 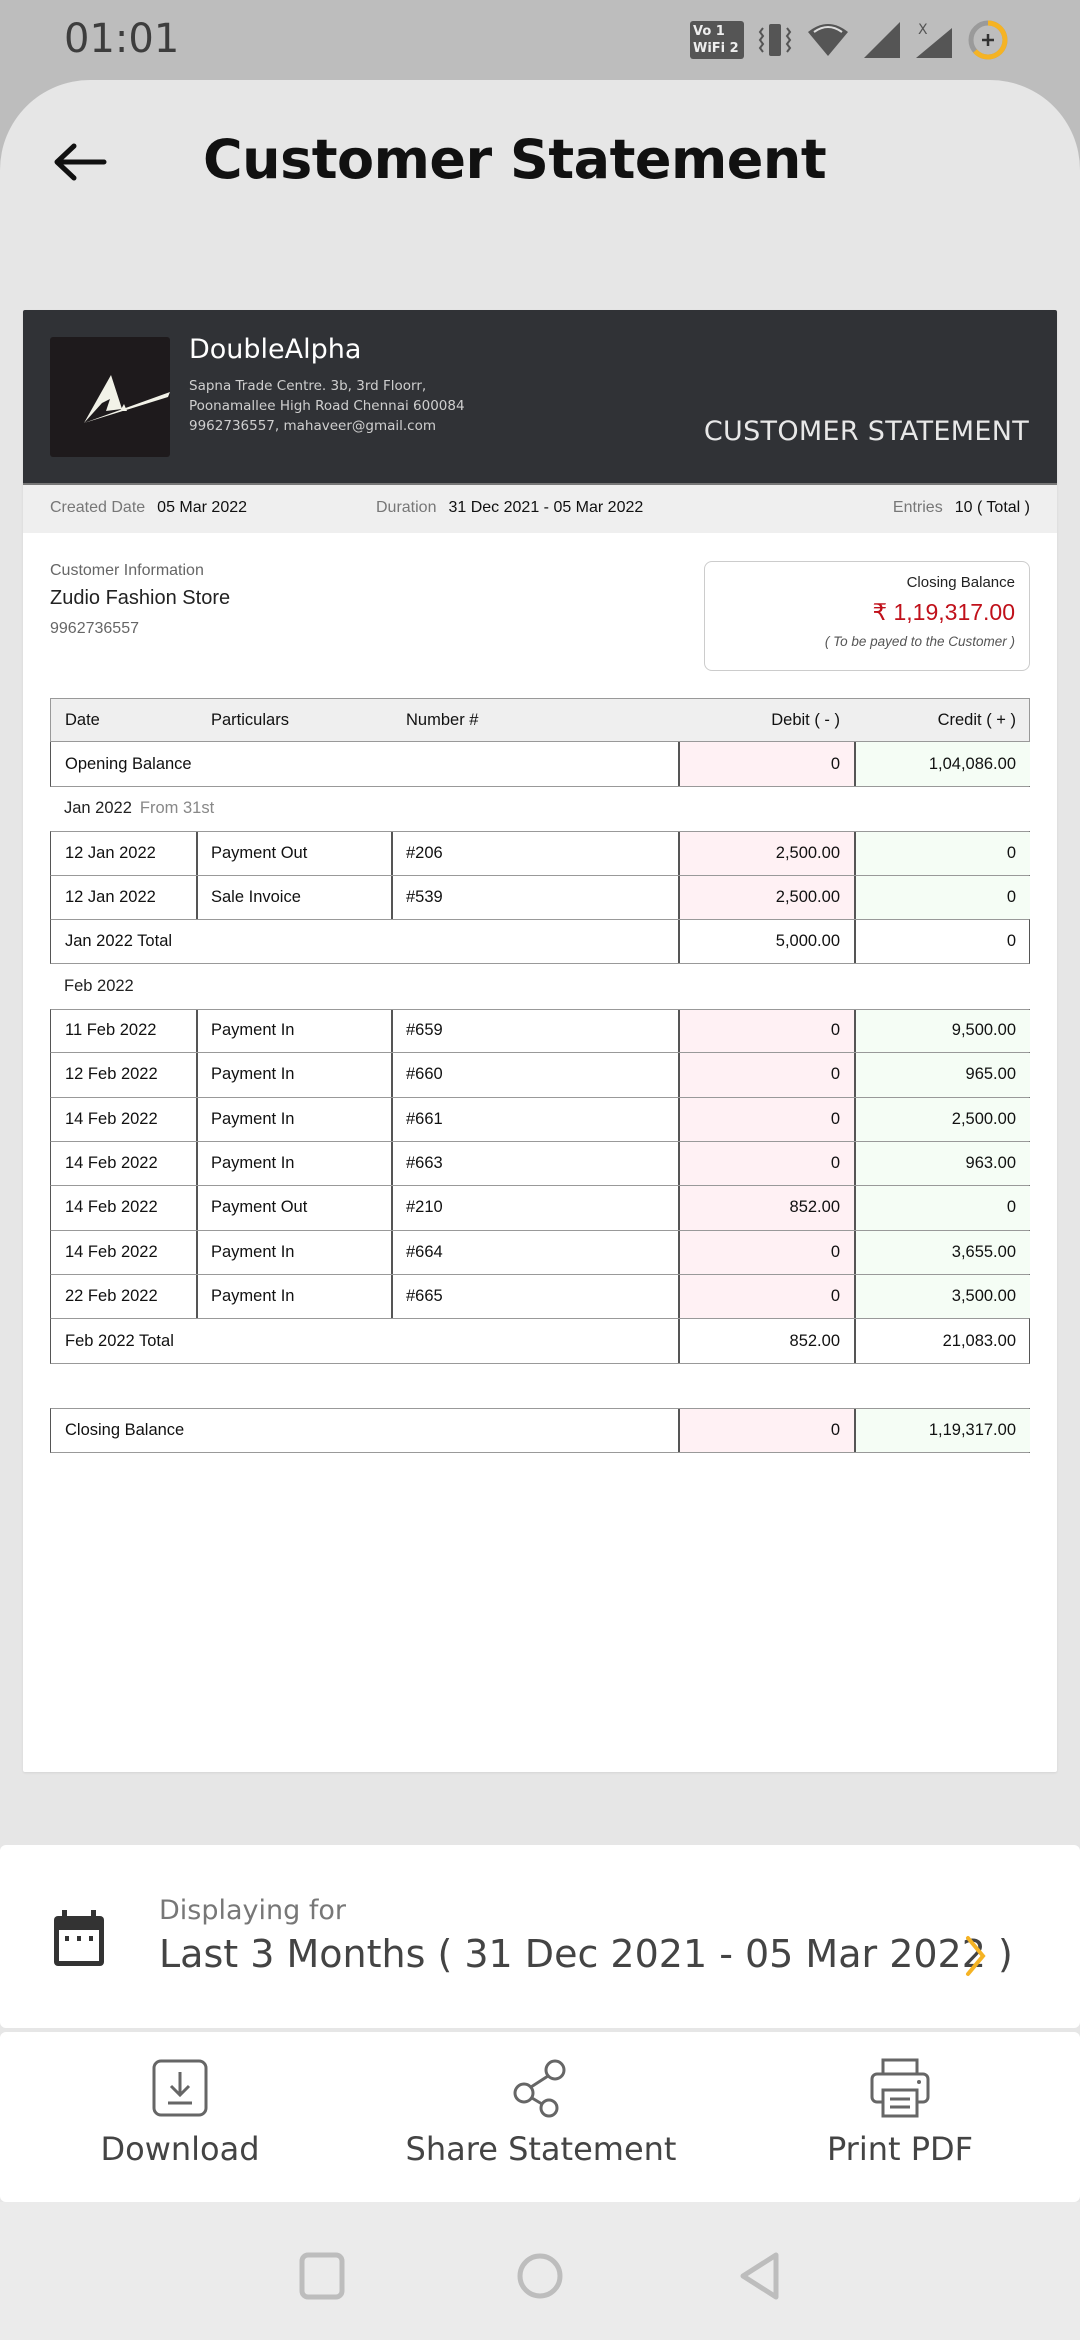 What do you see at coordinates (98, 808) in the screenshot?
I see `month-name: Jan 2022` at bounding box center [98, 808].